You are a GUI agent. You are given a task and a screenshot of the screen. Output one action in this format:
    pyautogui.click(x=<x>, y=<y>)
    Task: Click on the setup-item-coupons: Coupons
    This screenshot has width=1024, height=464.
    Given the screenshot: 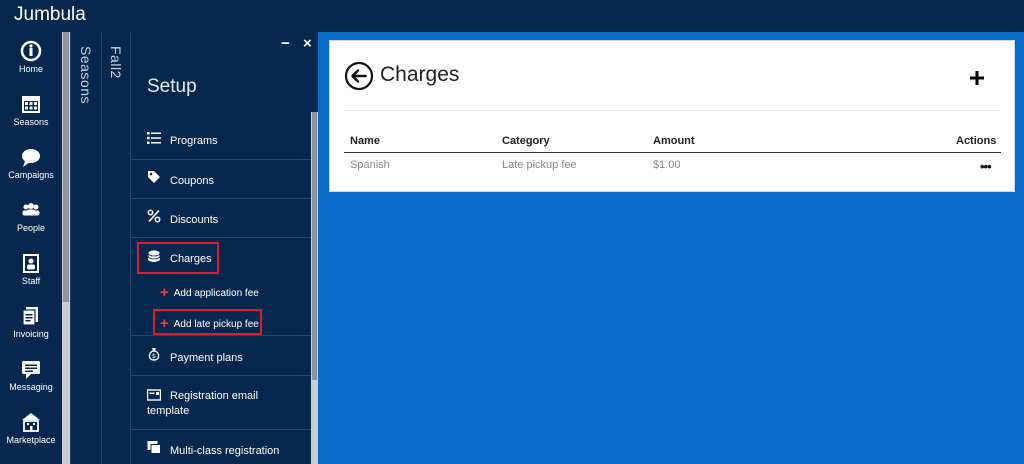 What is the action you would take?
    pyautogui.click(x=221, y=179)
    